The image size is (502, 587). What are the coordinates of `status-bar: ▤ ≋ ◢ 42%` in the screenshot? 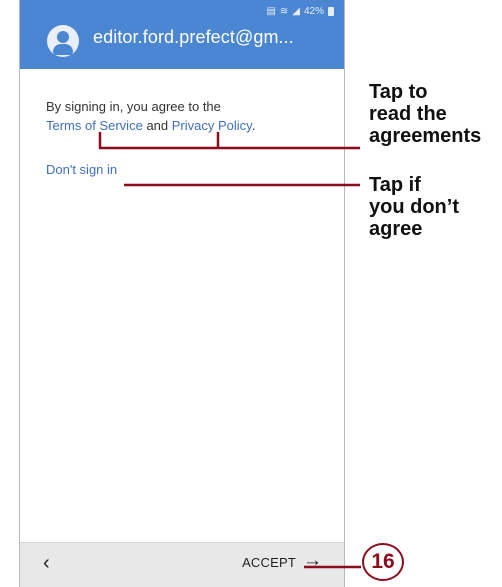 It's located at (300, 11).